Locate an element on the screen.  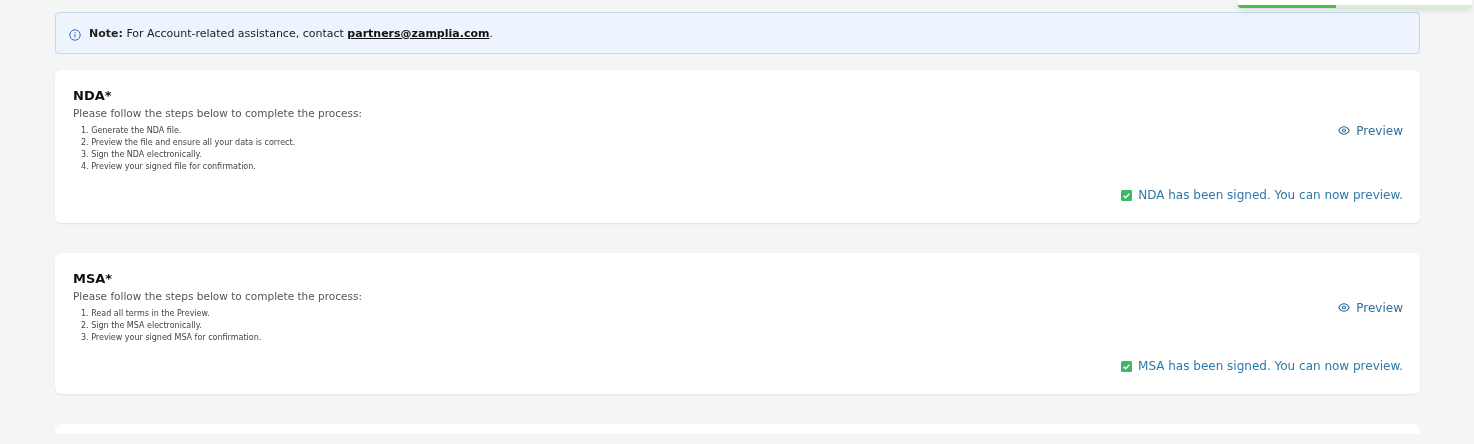
note-text: Note: For Account-related assistance, contact partners@zamplia.com. is located at coordinates (291, 33).